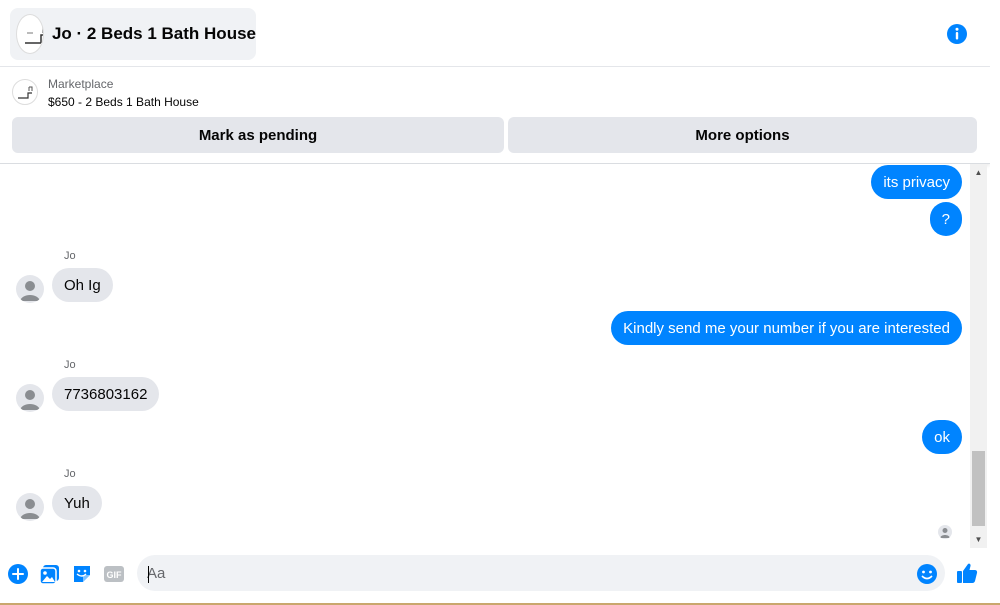 This screenshot has width=1000, height=605. Describe the element at coordinates (82, 285) in the screenshot. I see `incoming-message: Oh Ig` at that location.